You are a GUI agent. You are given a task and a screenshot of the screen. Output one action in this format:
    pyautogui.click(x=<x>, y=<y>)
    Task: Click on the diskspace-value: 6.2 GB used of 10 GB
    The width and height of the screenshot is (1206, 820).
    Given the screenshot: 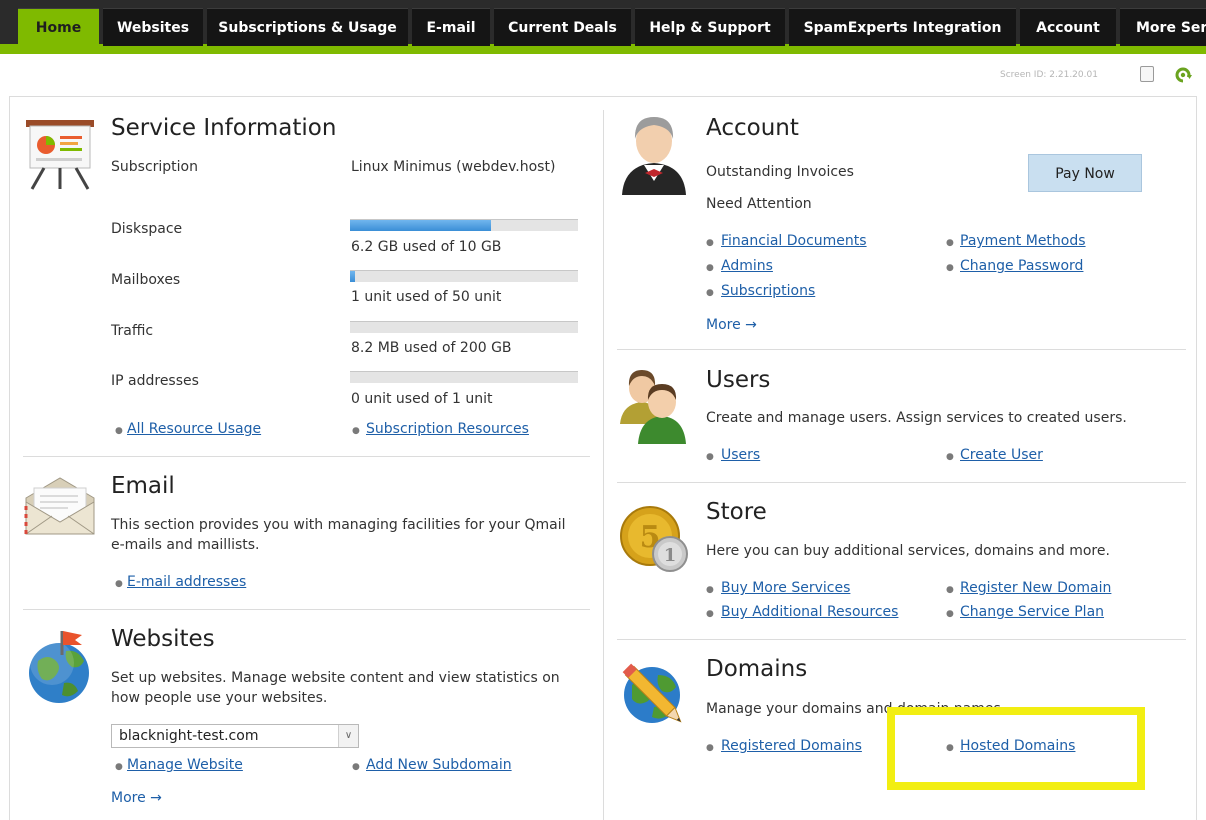 What is the action you would take?
    pyautogui.click(x=426, y=247)
    